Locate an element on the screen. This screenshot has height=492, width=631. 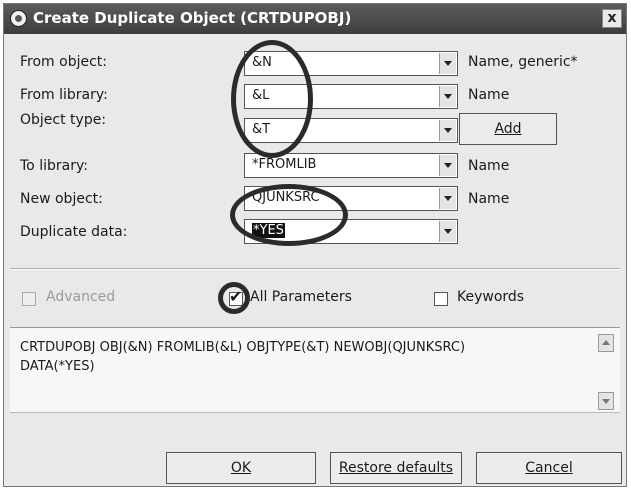
from-library-hint: Name is located at coordinates (489, 95).